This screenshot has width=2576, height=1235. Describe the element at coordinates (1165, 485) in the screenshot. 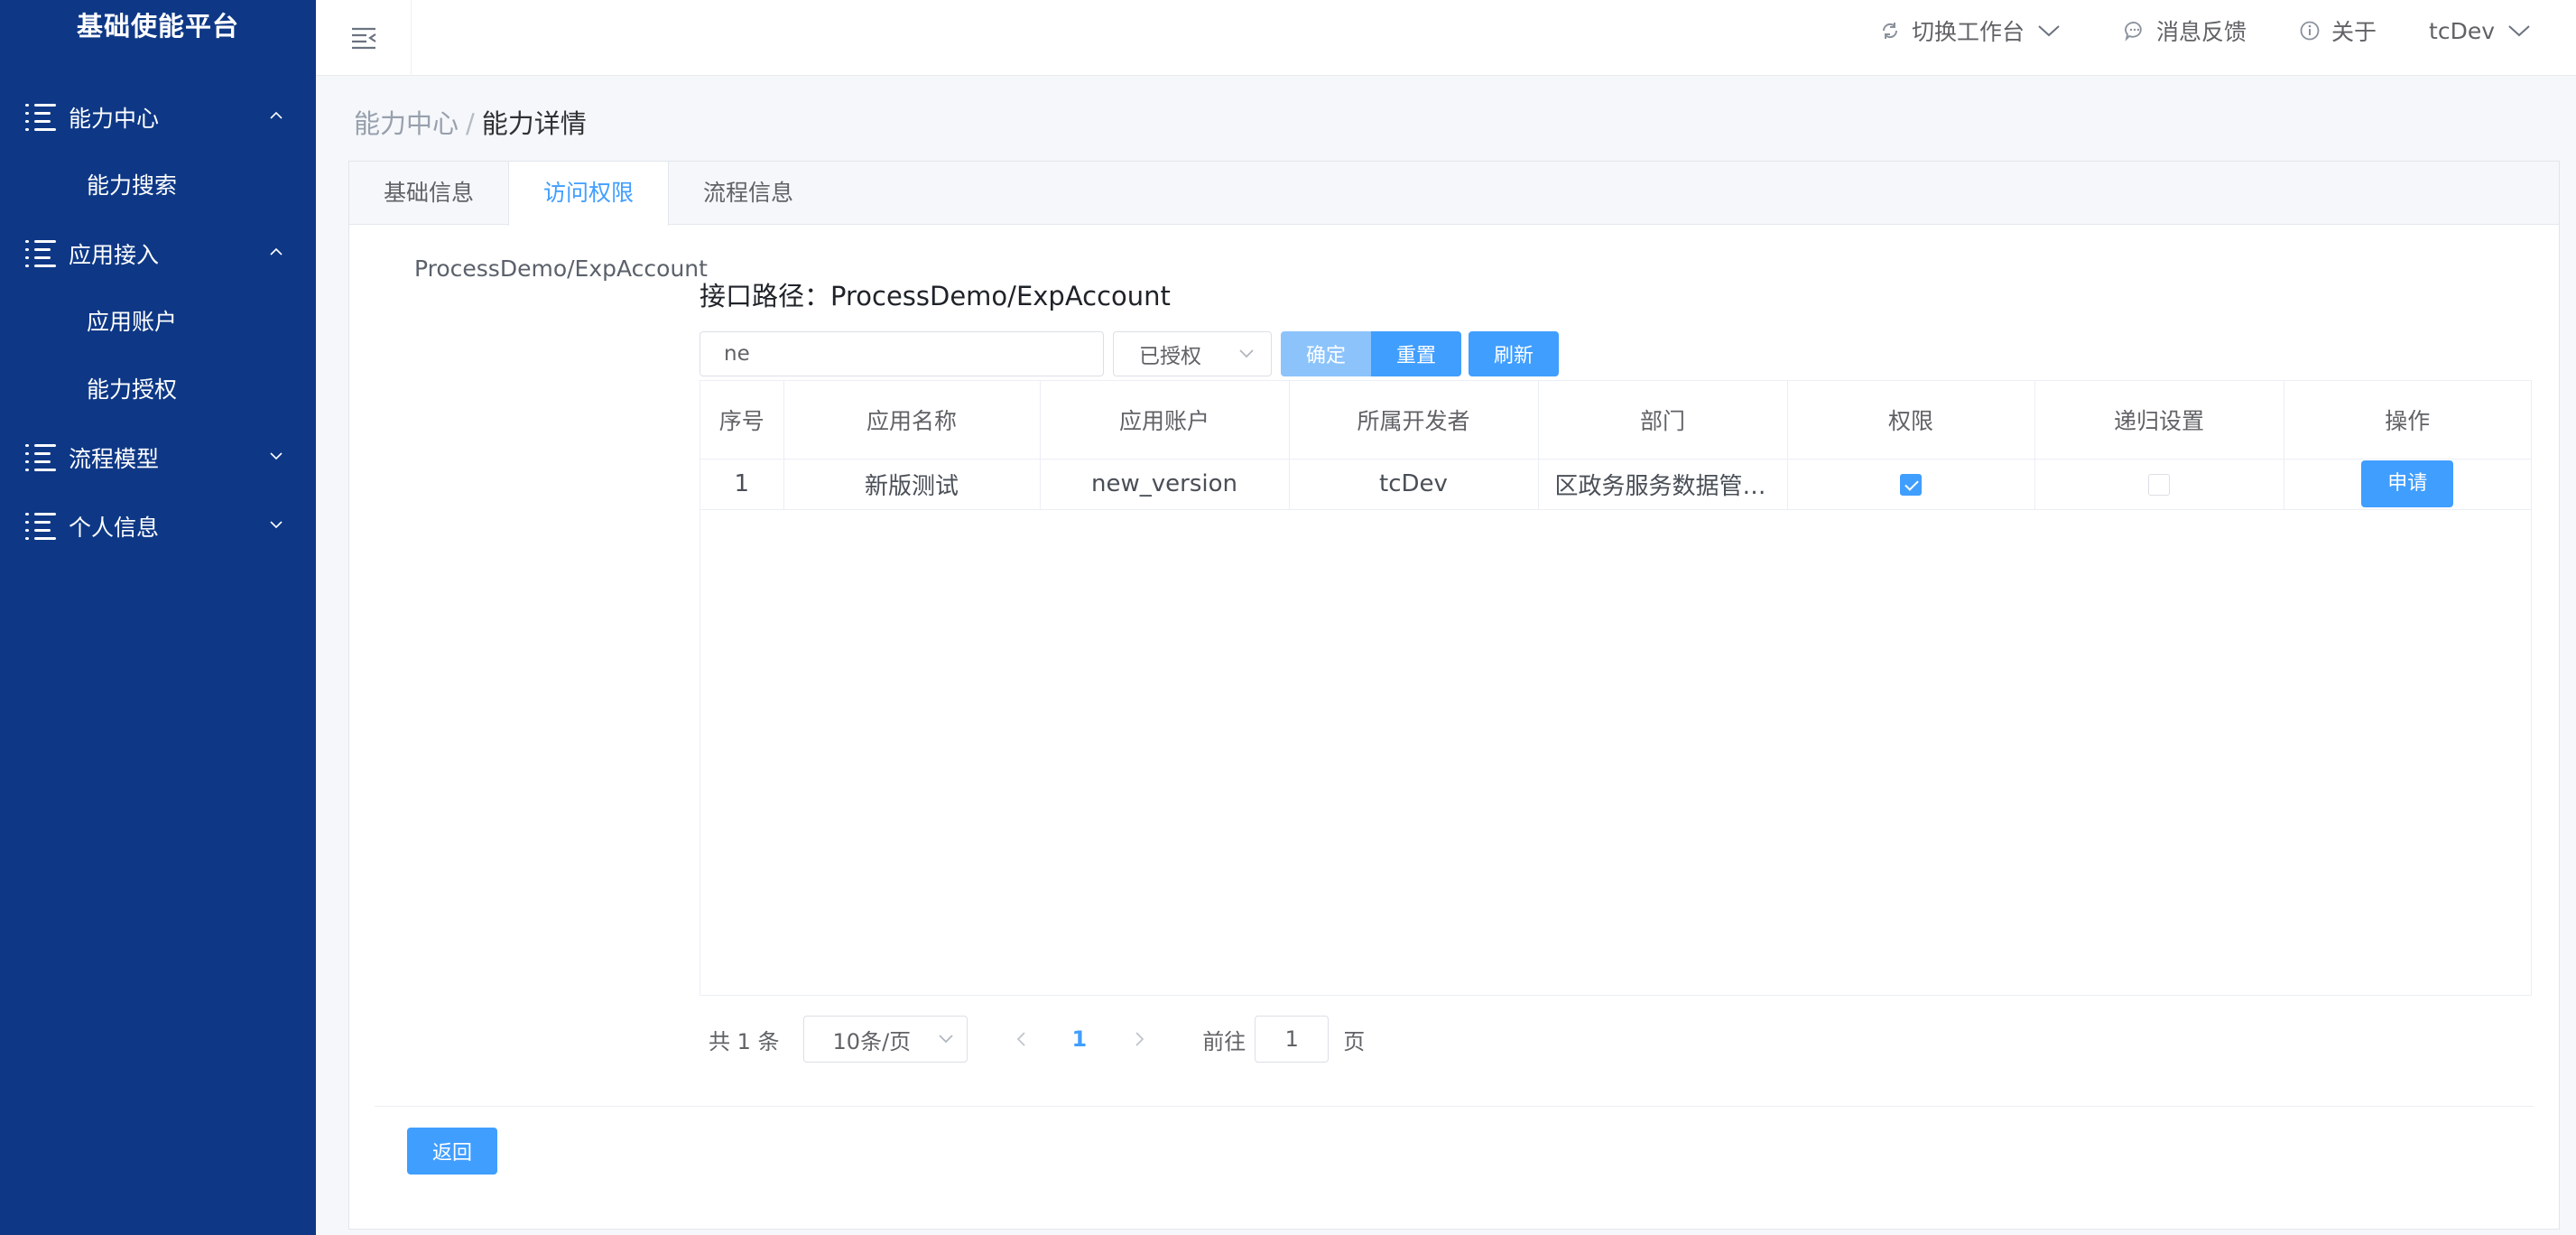

I see `cell-app-account: new_version` at that location.